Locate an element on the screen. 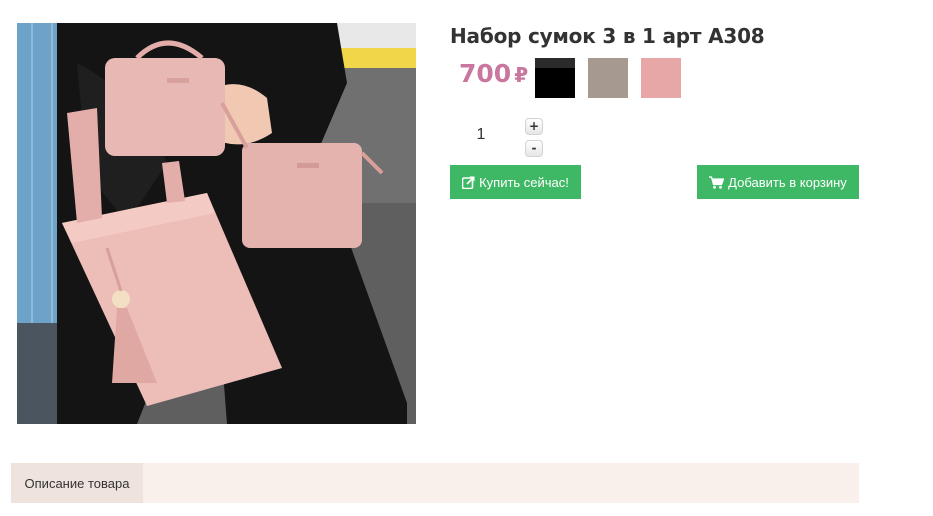 This screenshot has width=933, height=516. price-value: 700 is located at coordinates (485, 73).